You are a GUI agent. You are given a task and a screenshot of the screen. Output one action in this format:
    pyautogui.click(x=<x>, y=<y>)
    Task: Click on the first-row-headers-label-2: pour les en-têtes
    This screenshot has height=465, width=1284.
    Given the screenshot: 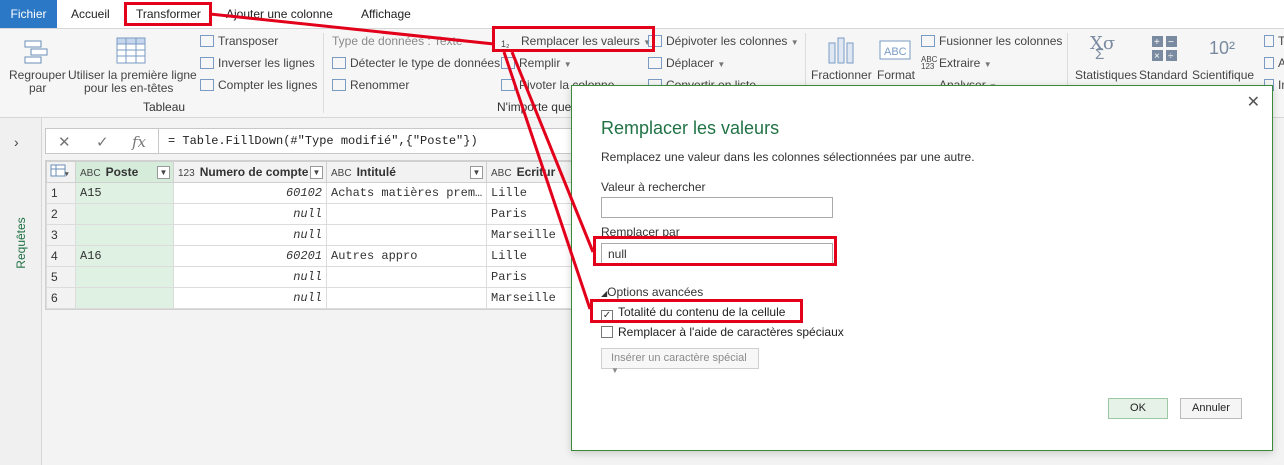 What is the action you would take?
    pyautogui.click(x=128, y=88)
    